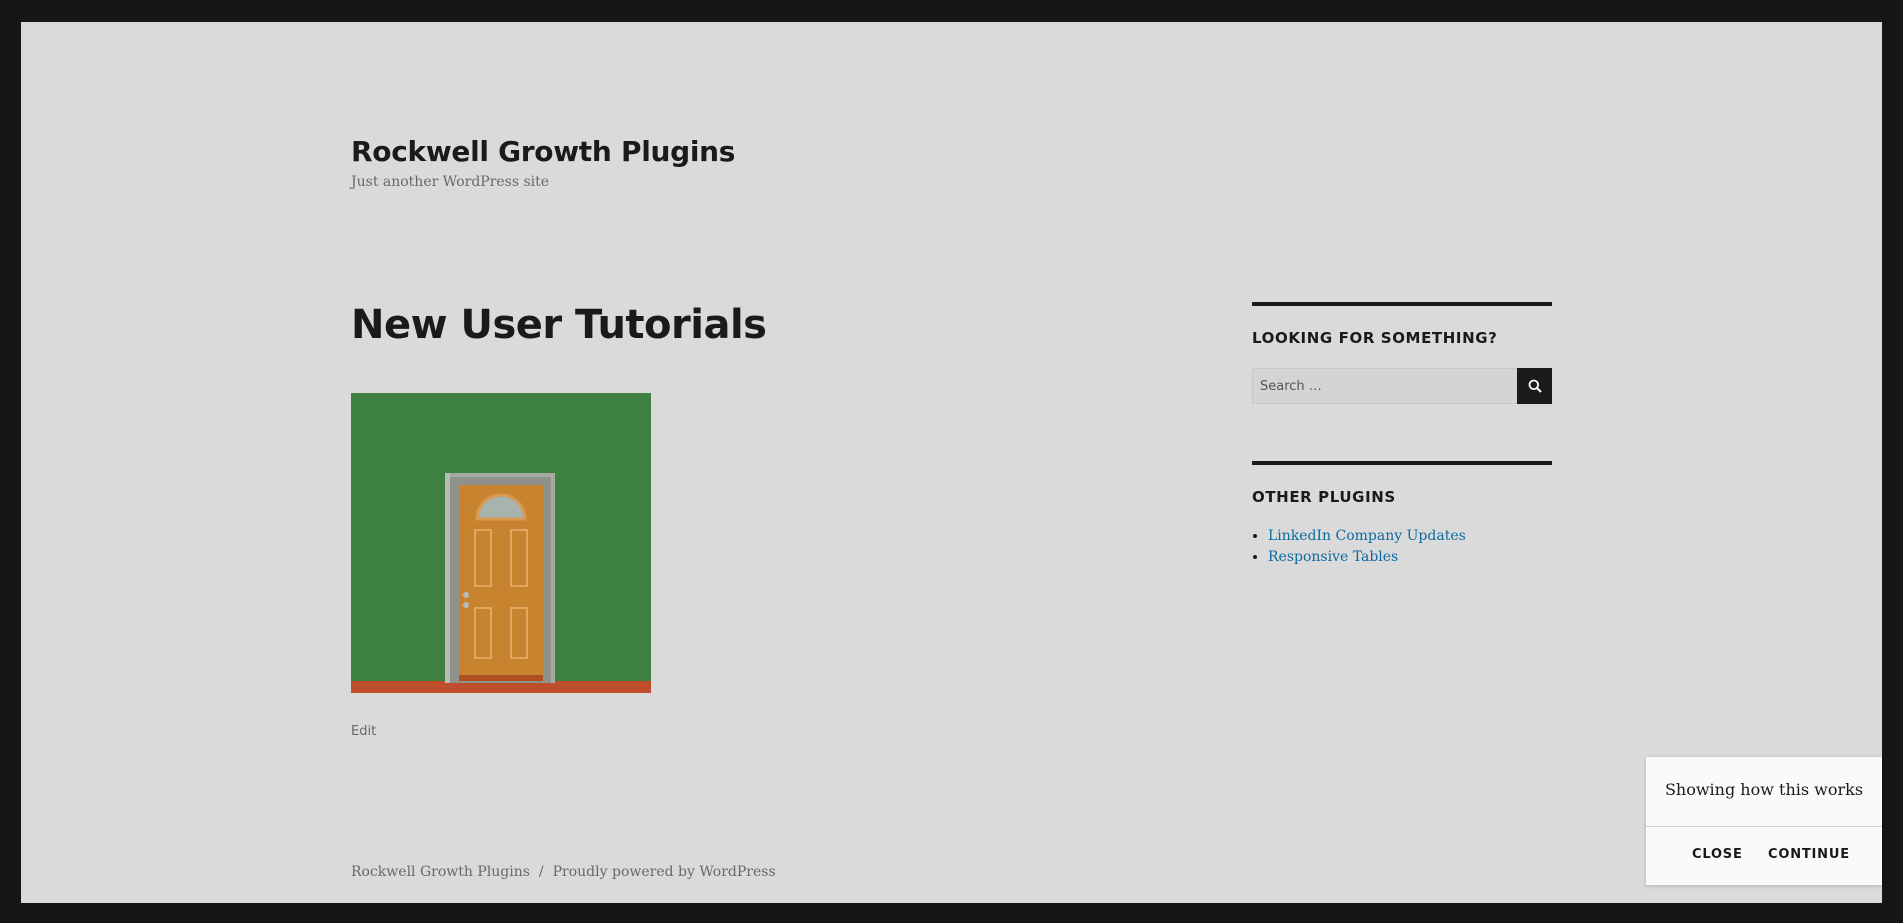 The image size is (1903, 923). Describe the element at coordinates (1764, 821) in the screenshot. I see `tour-popup: Showing how this works CLOSE CONTINUE` at that location.